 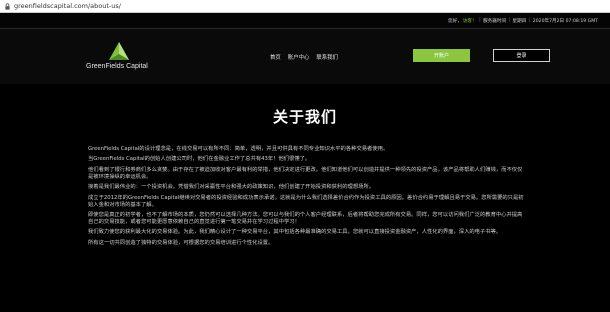 What do you see at coordinates (299, 57) in the screenshot?
I see `nav-item-account-center: 账户中心` at bounding box center [299, 57].